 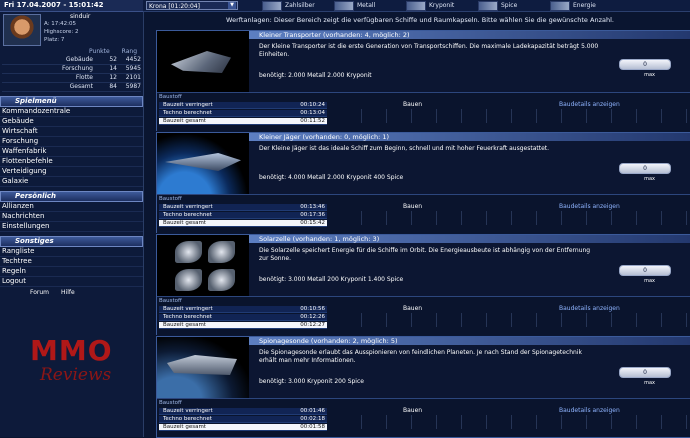 What do you see at coordinates (71, 152) in the screenshot?
I see `menu-item-waffenfabrik: Waffenfabrik` at bounding box center [71, 152].